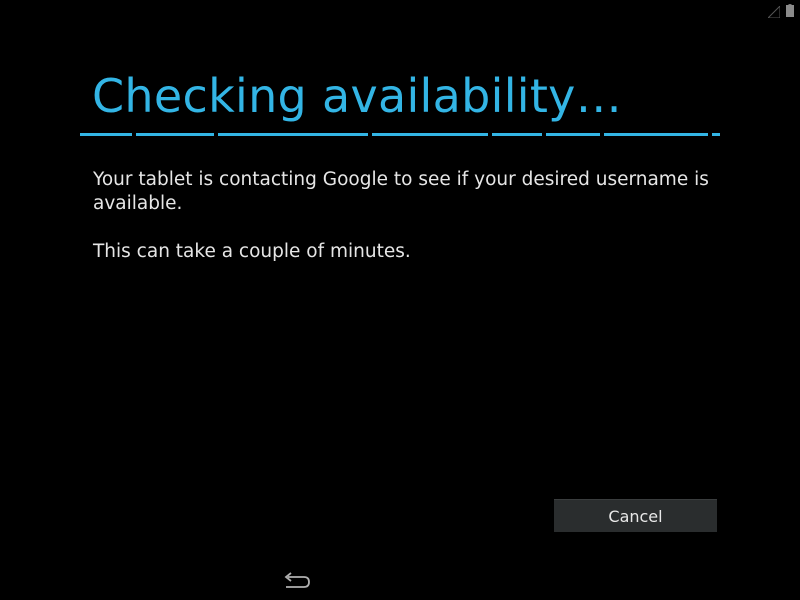 This screenshot has width=800, height=600. Describe the element at coordinates (635, 515) in the screenshot. I see `cancel-button: Cancel` at that location.